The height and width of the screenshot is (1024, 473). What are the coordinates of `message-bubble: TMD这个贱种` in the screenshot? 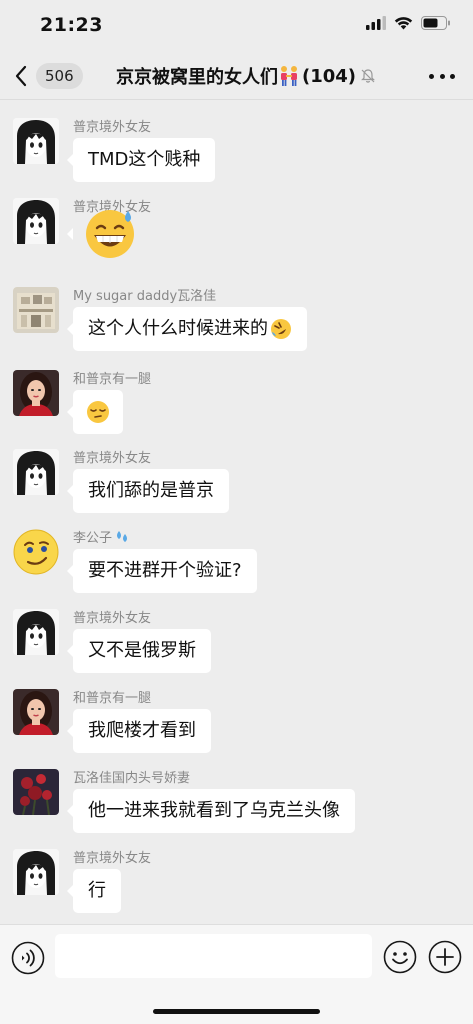 It's located at (141, 160).